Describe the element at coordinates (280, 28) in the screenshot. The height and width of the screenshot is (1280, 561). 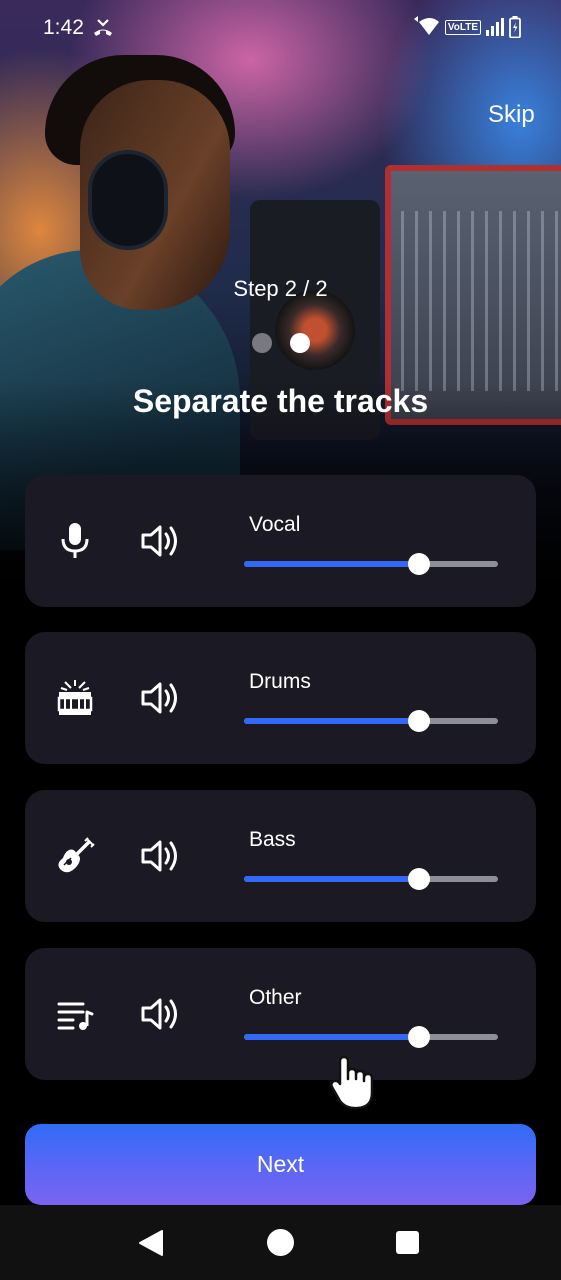
I see `status-bar: 1:42 VoLTE` at that location.